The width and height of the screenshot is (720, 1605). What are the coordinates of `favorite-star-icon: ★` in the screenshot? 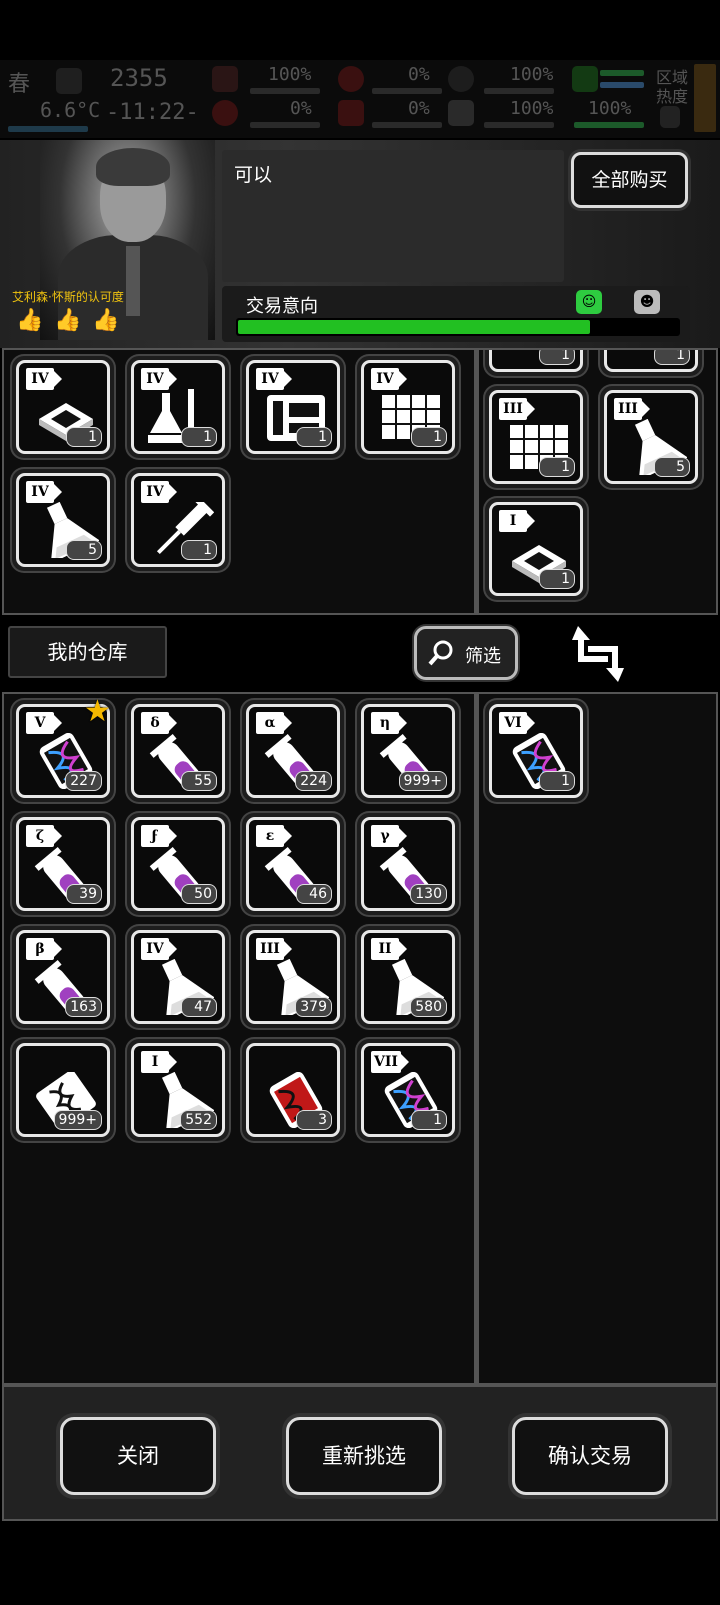 It's located at (97, 711).